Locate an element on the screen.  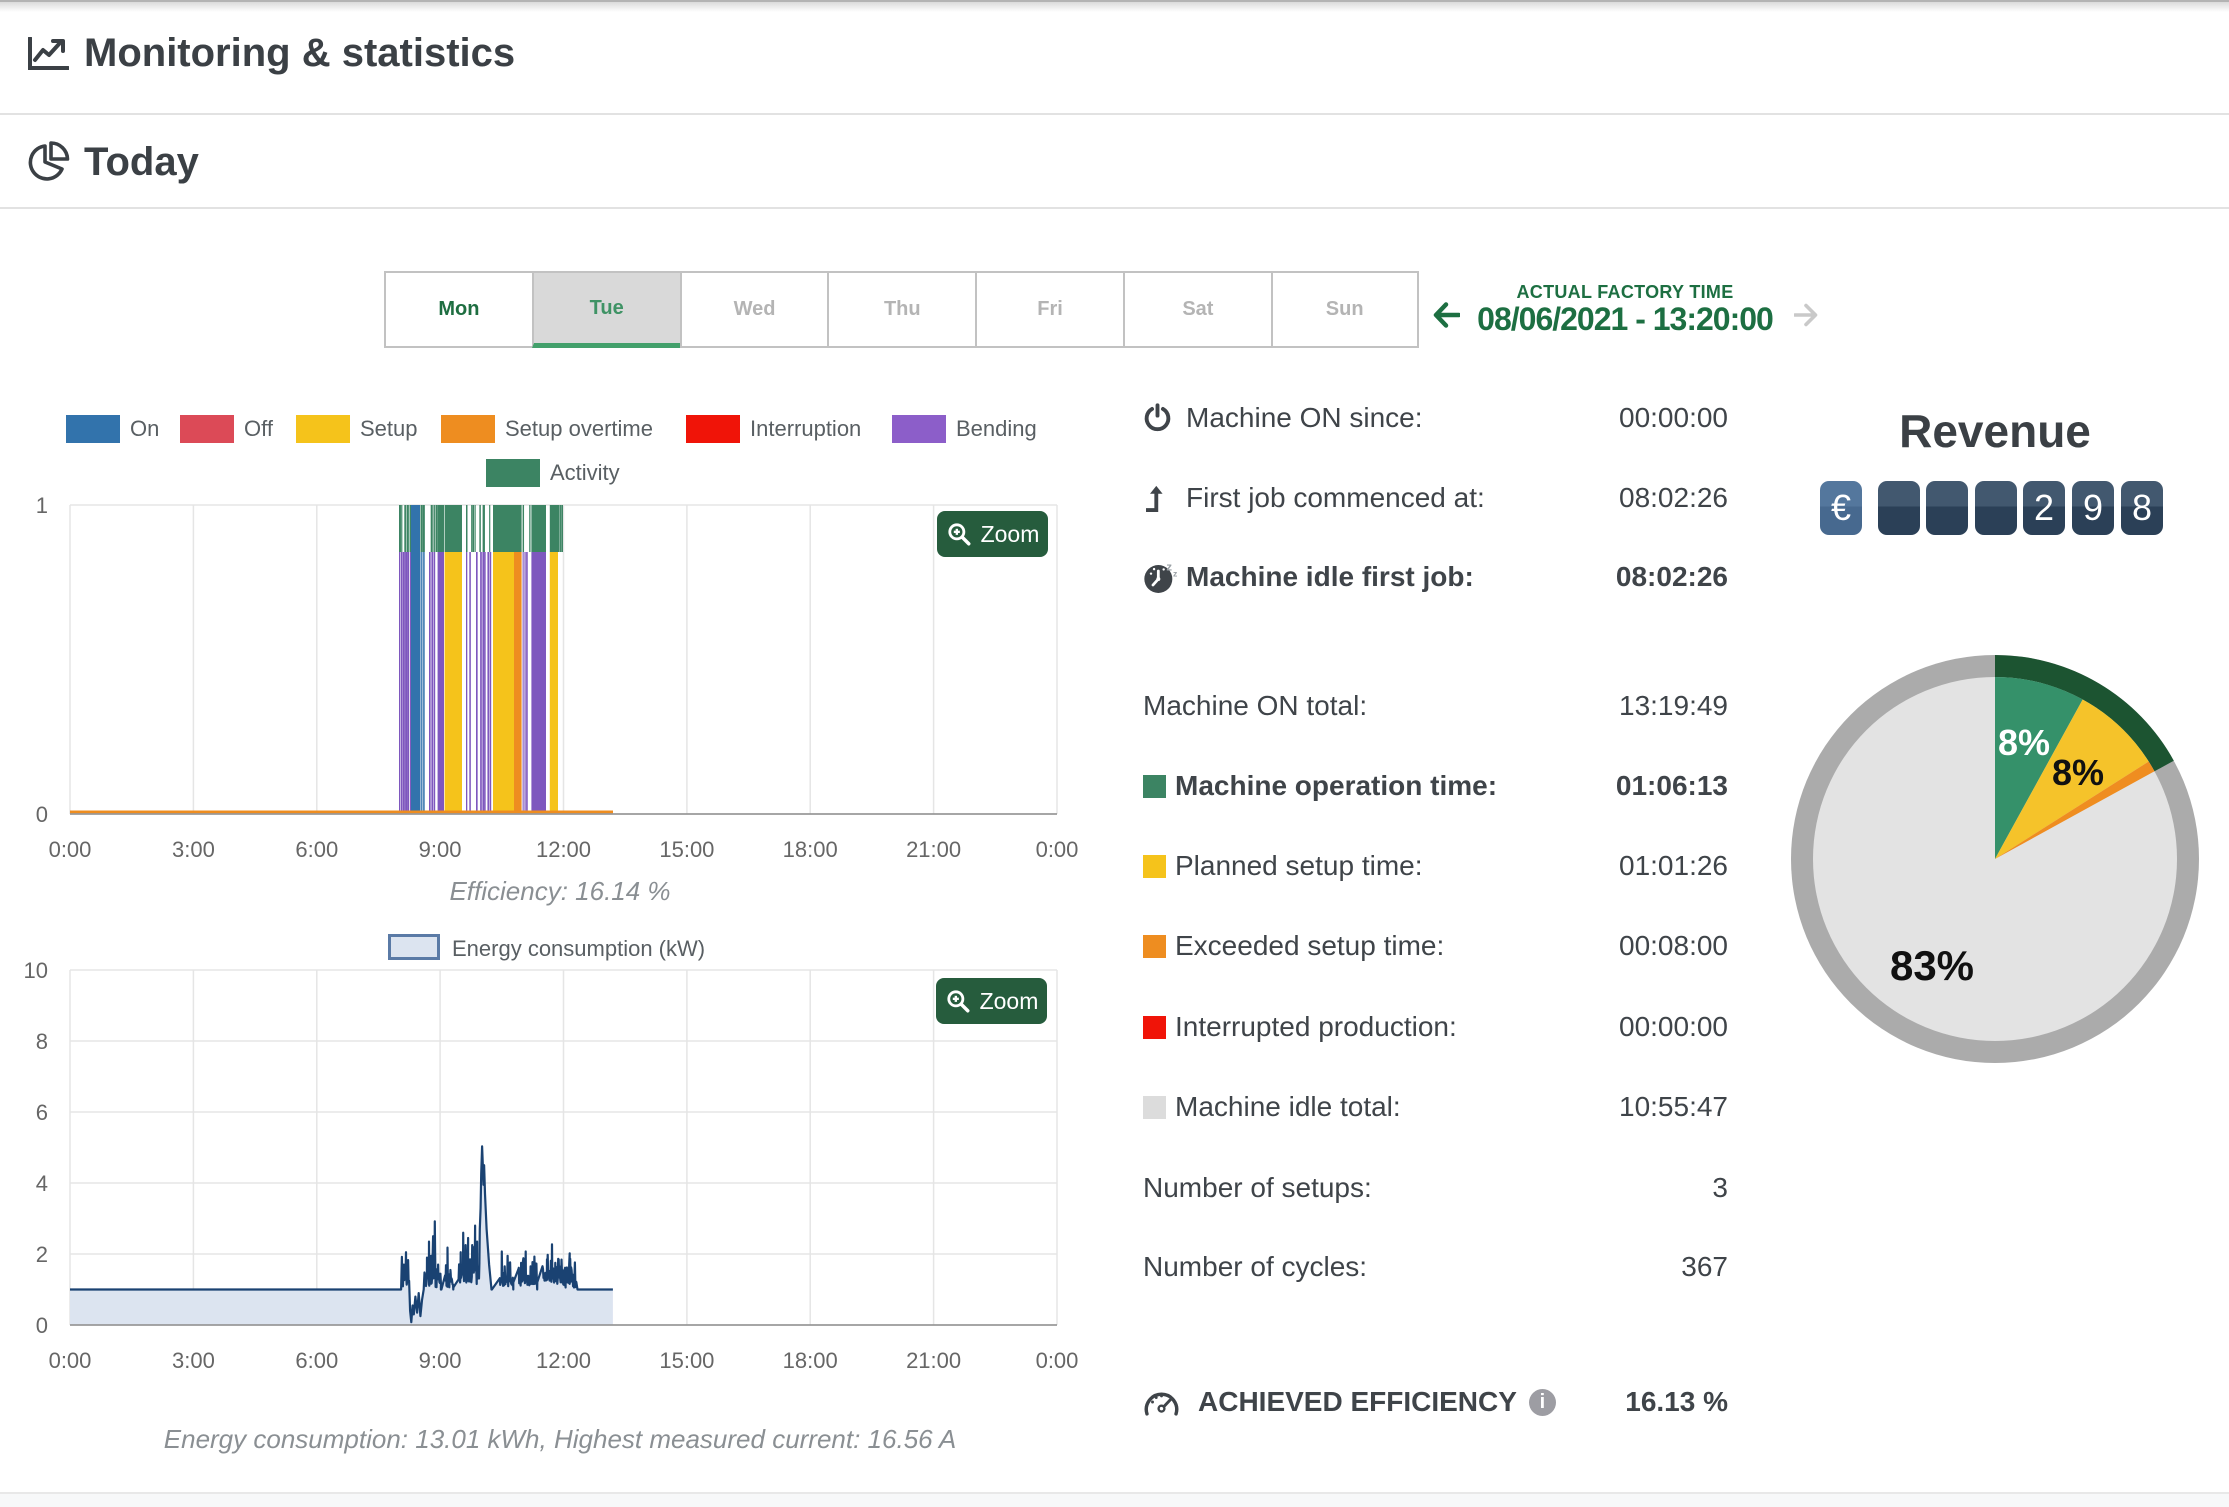
svg-text: 2 is located at coordinates (42, 1254).